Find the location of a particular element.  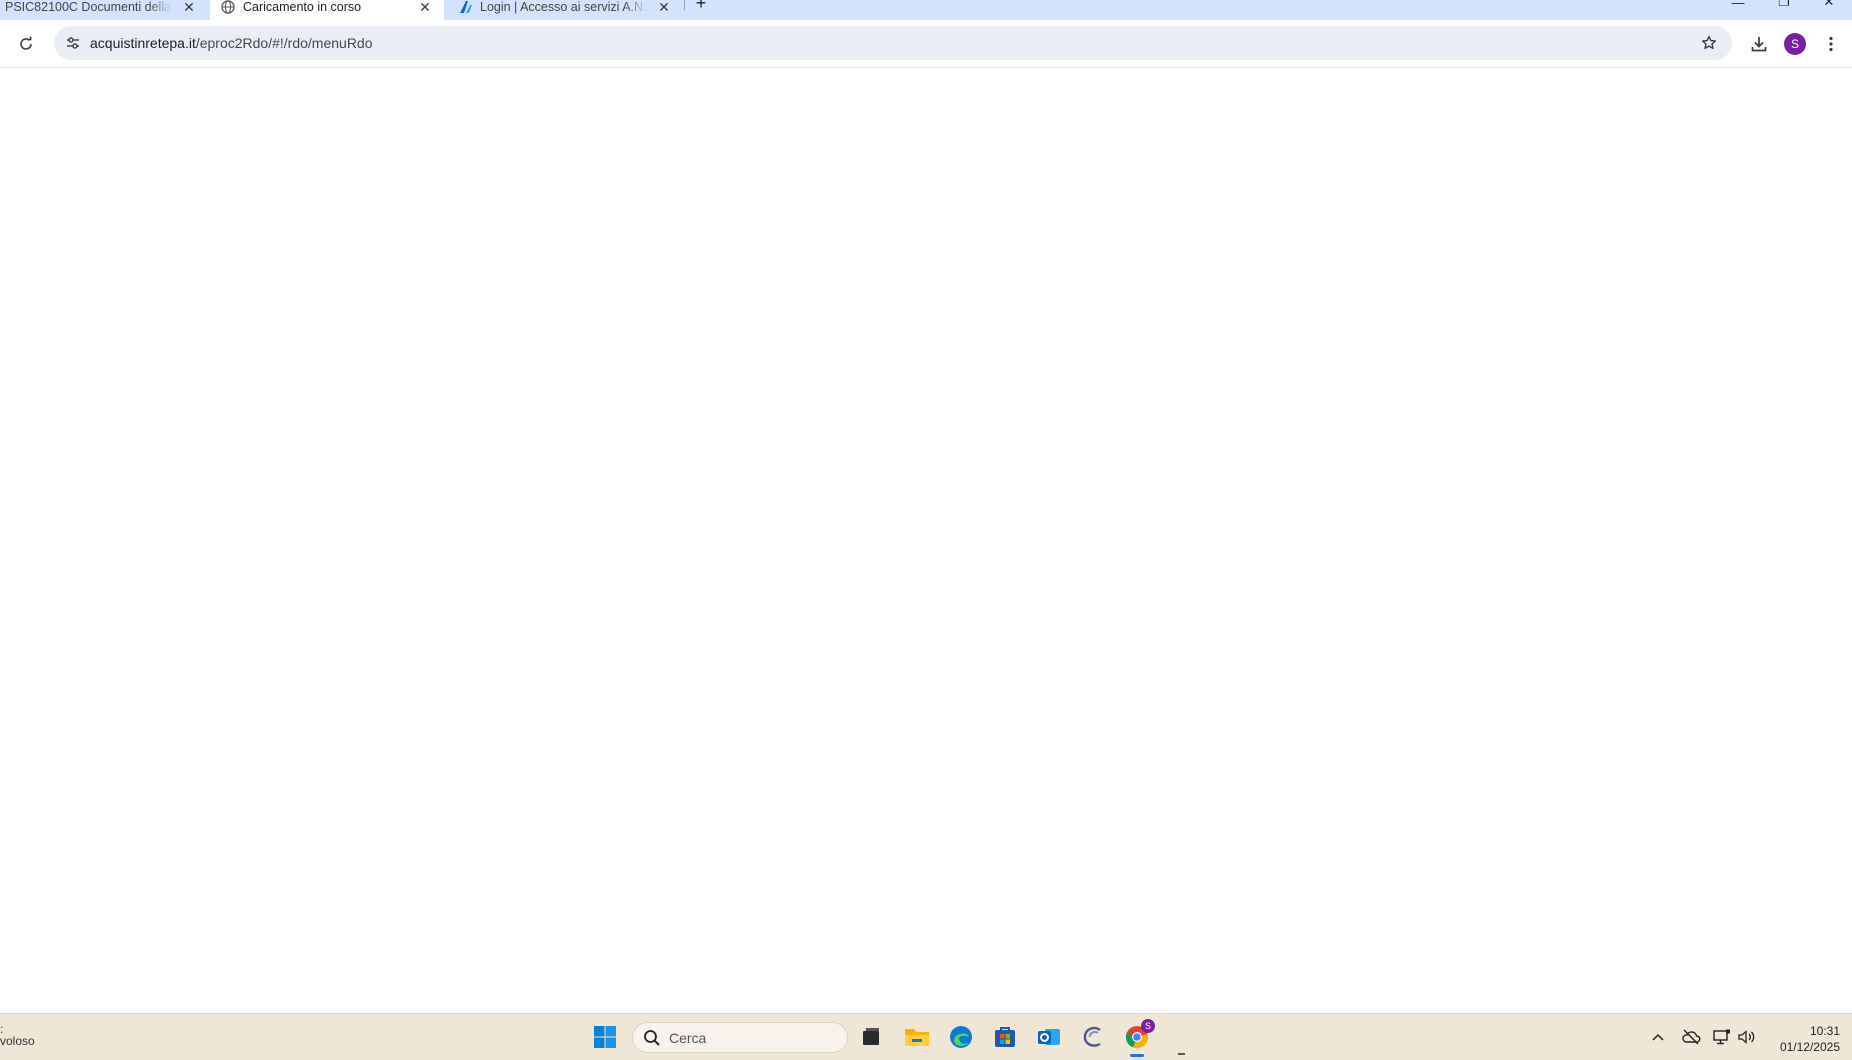

more-menu-icon is located at coordinates (1831, 44).